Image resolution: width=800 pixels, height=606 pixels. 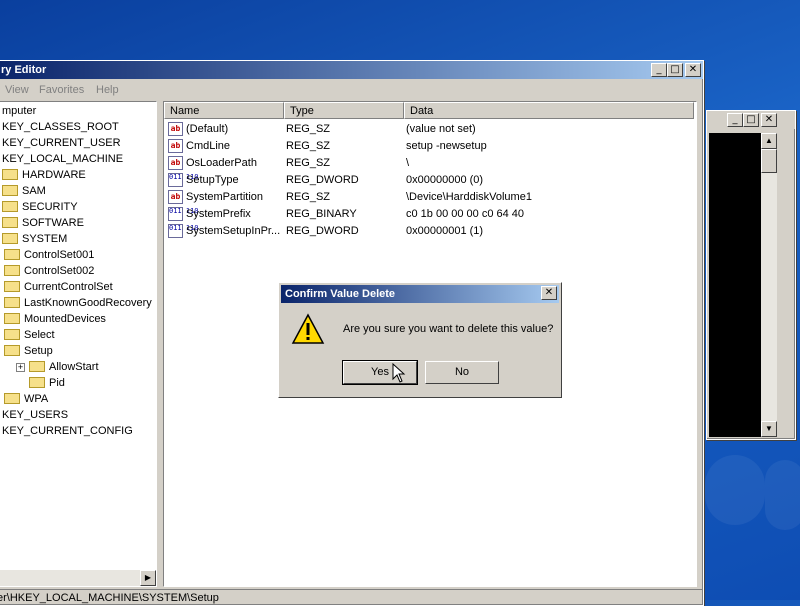 I want to click on tree-item: KEY_CURRENT_USER, so click(x=61, y=143).